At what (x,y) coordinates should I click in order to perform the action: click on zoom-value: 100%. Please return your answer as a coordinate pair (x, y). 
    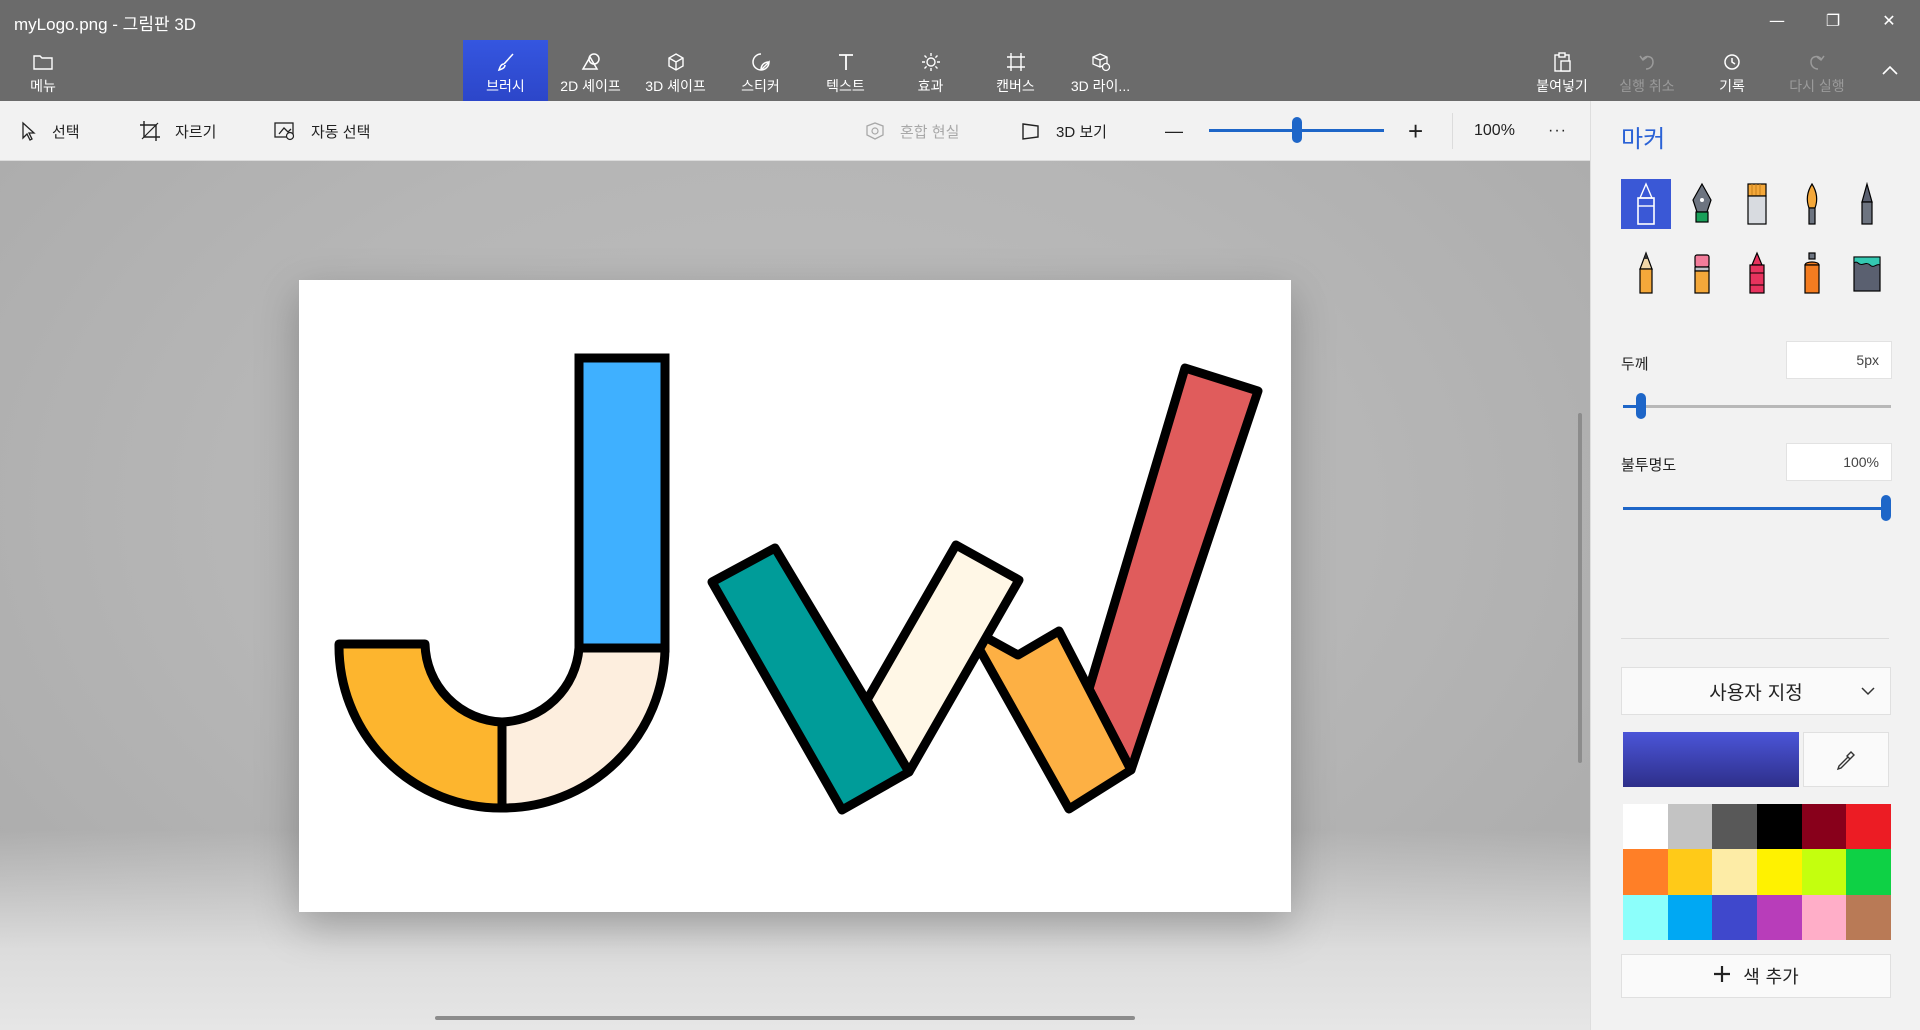
    Looking at the image, I should click on (1494, 131).